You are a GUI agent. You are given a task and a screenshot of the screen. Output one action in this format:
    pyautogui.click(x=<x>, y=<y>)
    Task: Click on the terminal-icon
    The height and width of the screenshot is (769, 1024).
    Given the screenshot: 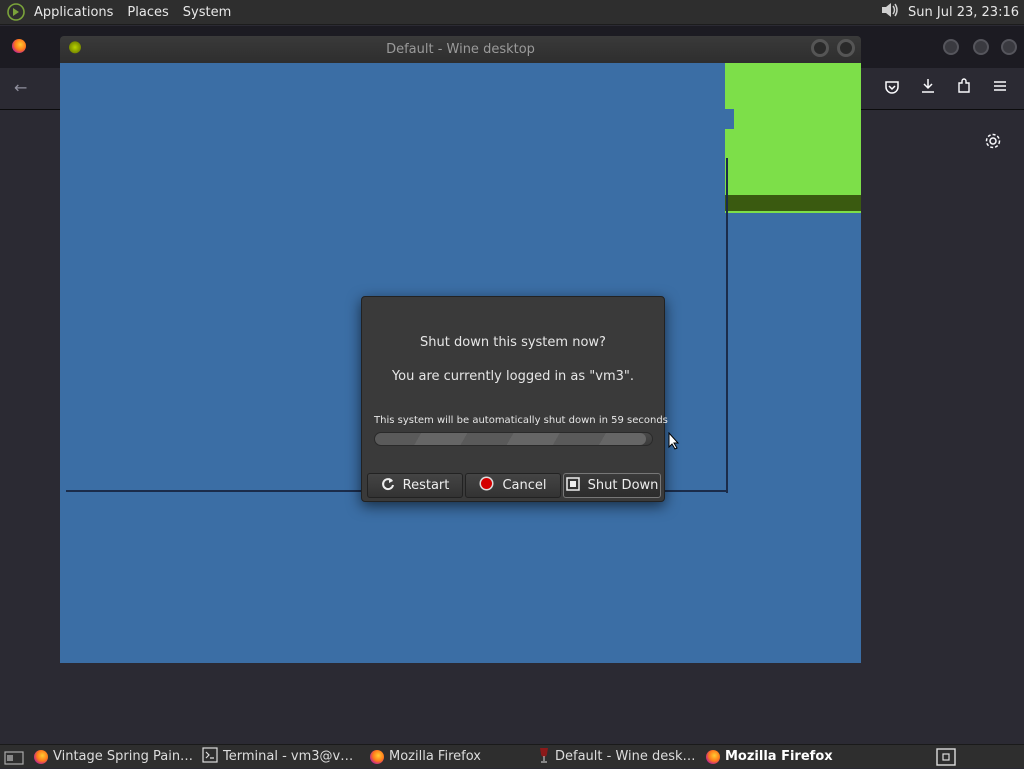 What is the action you would take?
    pyautogui.click(x=210, y=756)
    